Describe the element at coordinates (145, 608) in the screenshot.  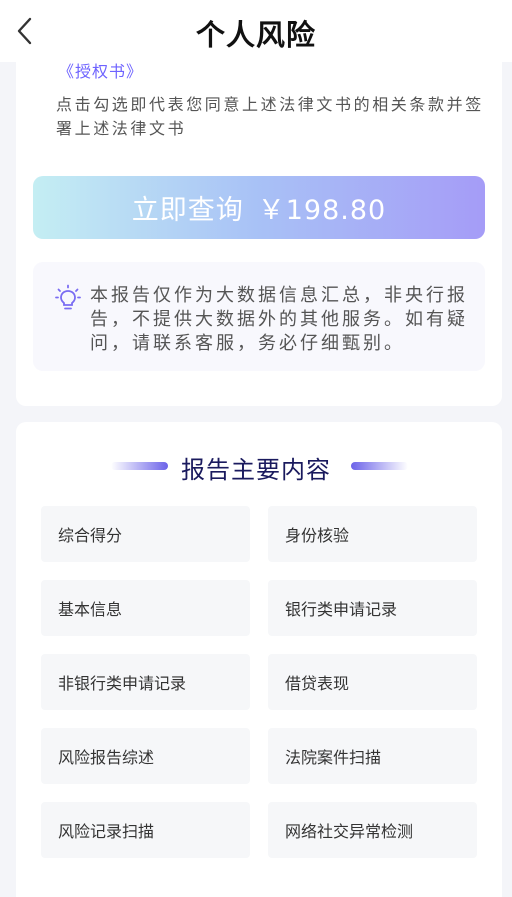
I see `report-item: 基本信息` at that location.